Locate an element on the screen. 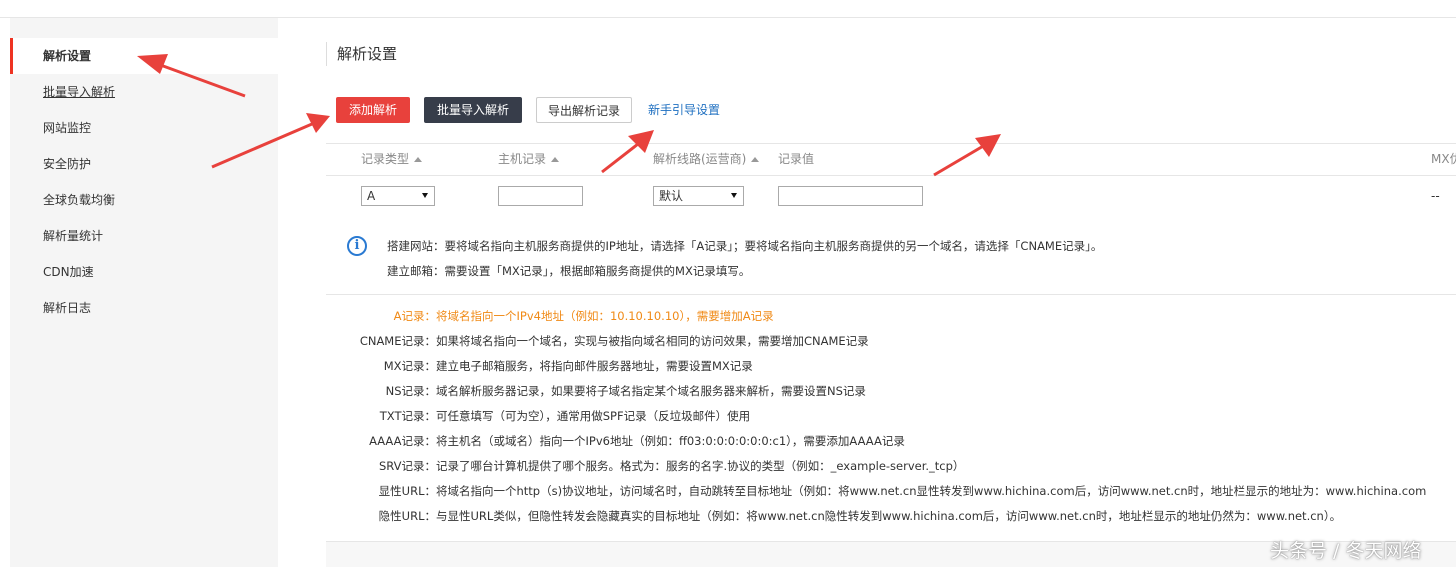 The image size is (1456, 567). mx-priority-value: -- is located at coordinates (1435, 196).